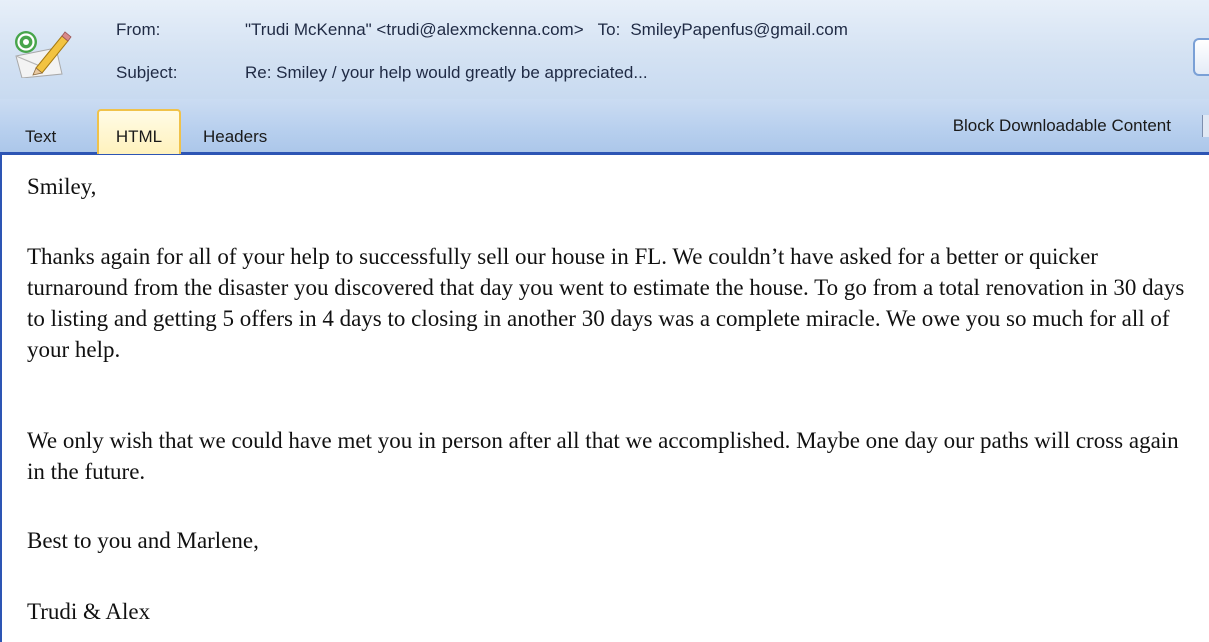 The height and width of the screenshot is (642, 1209). What do you see at coordinates (62, 186) in the screenshot?
I see `message-greeting: Smiley,` at bounding box center [62, 186].